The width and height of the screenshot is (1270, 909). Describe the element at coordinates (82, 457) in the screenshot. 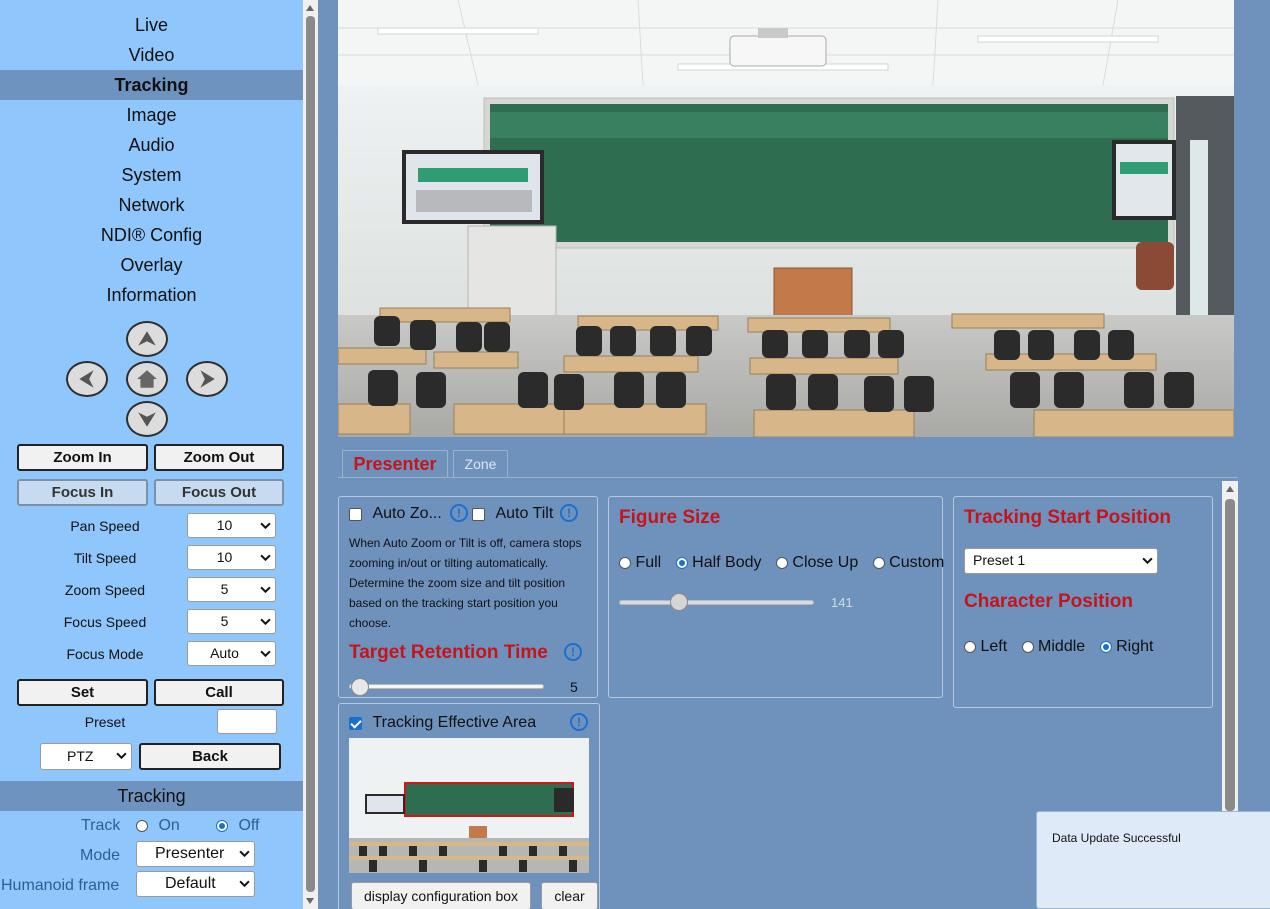

I see `zoom-in-button: Zoom In` at that location.